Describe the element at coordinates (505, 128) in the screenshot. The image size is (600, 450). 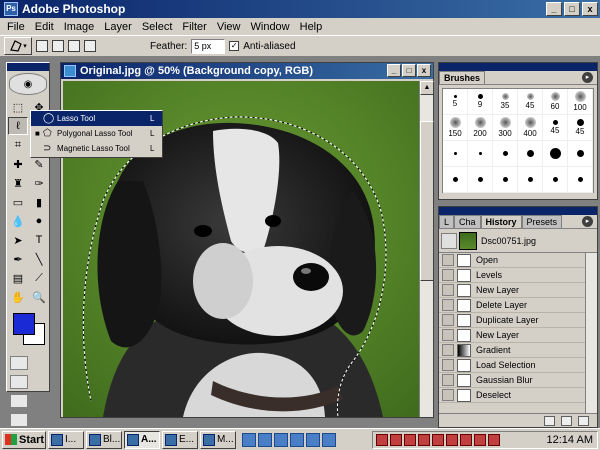
I see `brush-preset: 300` at that location.